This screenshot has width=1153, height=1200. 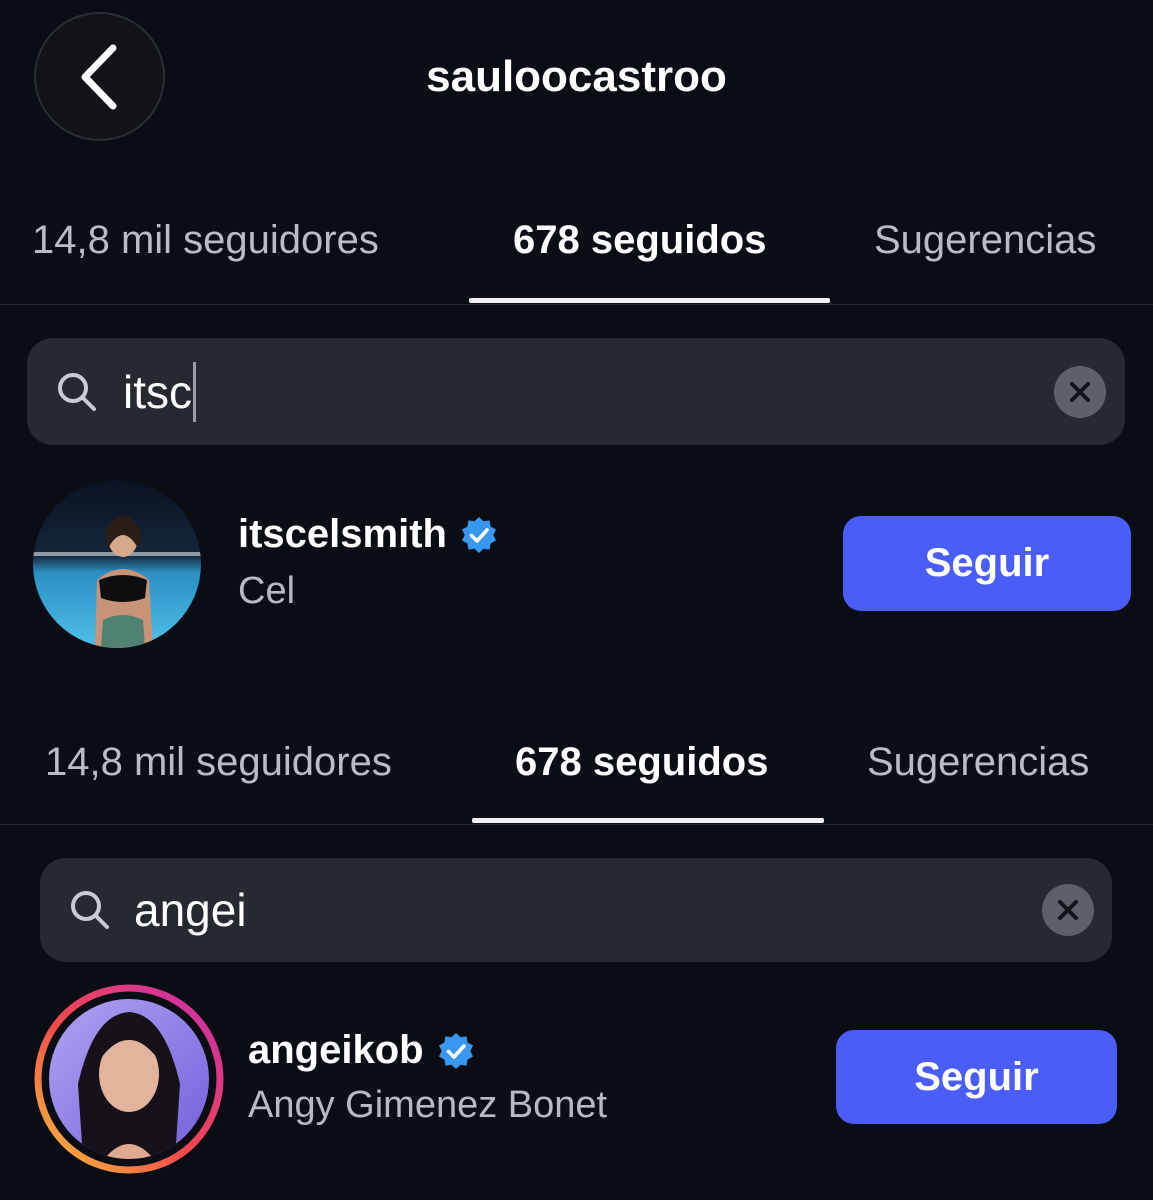 I want to click on search-input: angei, so click(x=576, y=910).